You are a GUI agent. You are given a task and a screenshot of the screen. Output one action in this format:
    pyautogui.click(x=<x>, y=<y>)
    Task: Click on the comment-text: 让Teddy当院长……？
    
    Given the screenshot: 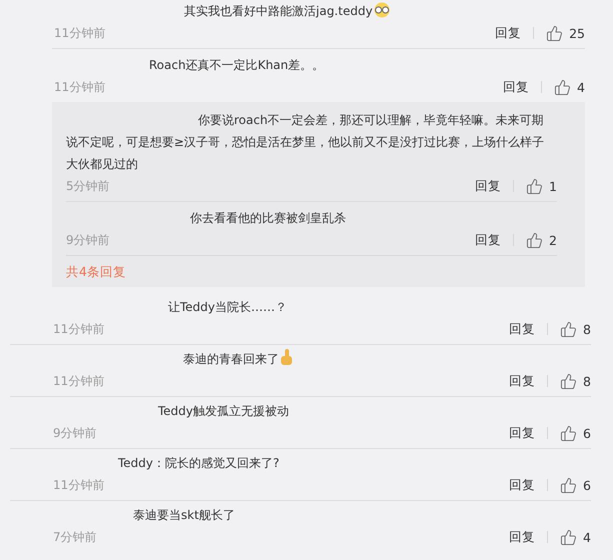 What is the action you would take?
    pyautogui.click(x=227, y=307)
    